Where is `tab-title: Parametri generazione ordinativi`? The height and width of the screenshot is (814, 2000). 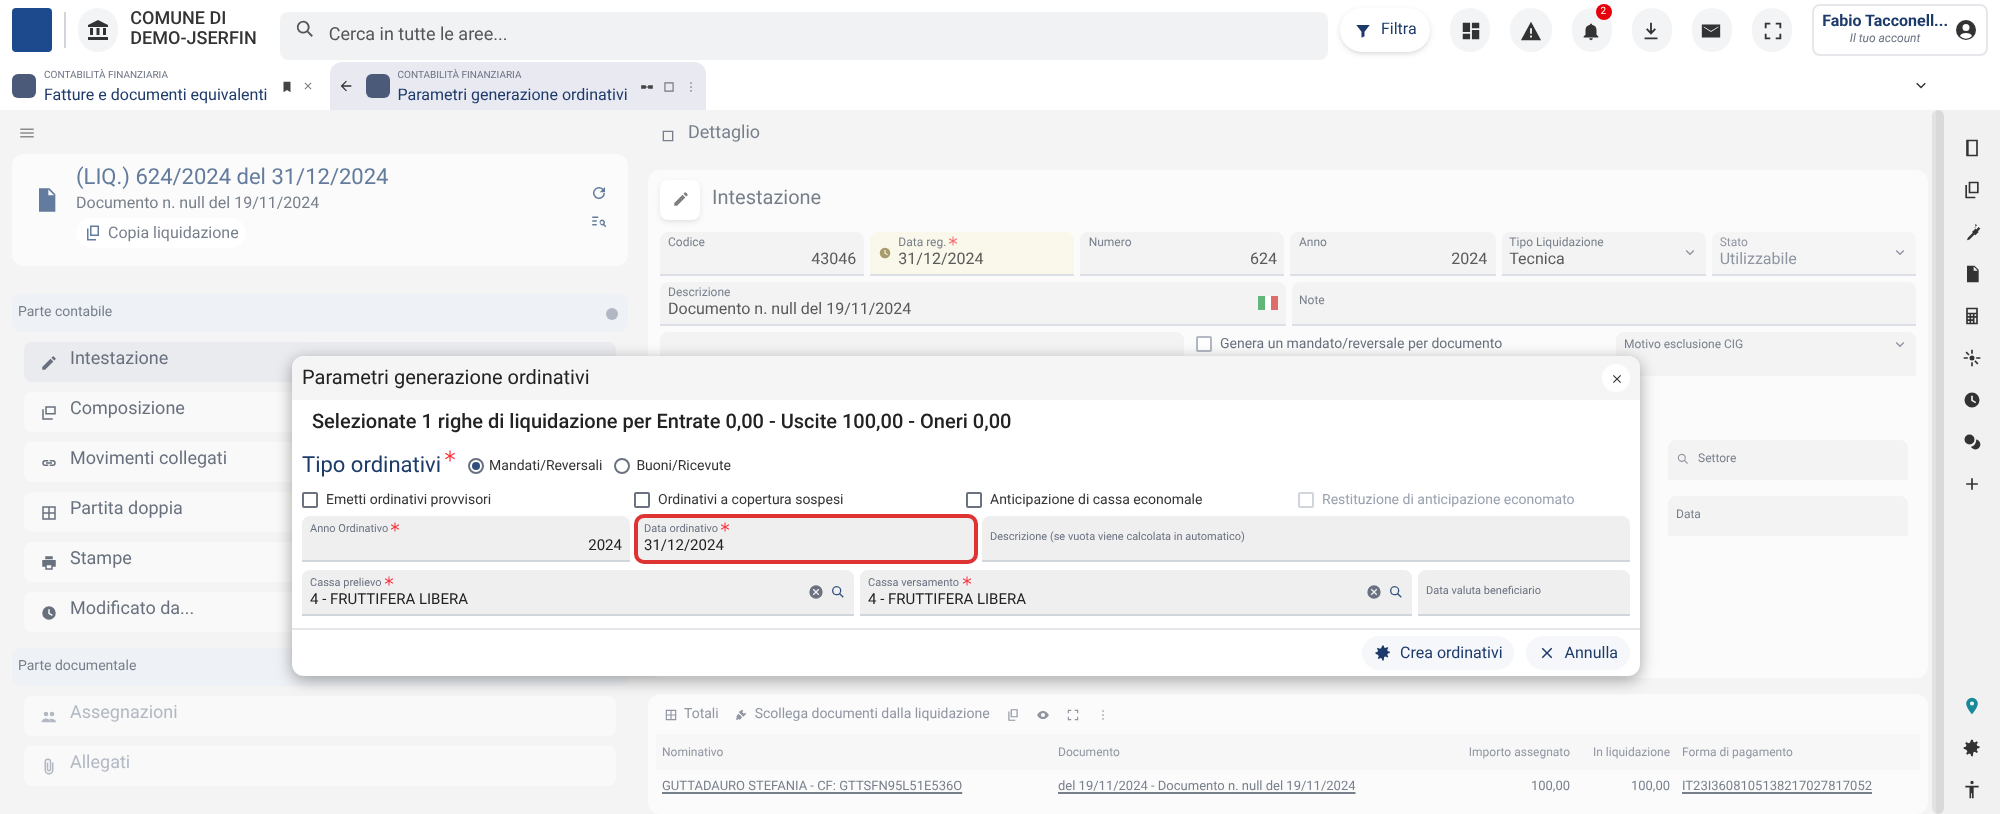 tab-title: Parametri generazione ordinativi is located at coordinates (512, 95).